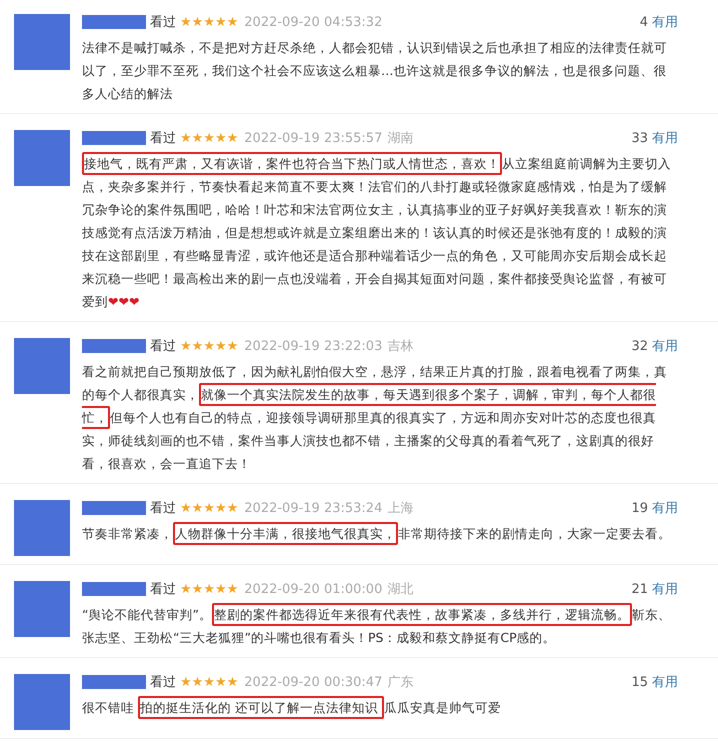  What do you see at coordinates (400, 346) in the screenshot?
I see `review-location: 吉林` at bounding box center [400, 346].